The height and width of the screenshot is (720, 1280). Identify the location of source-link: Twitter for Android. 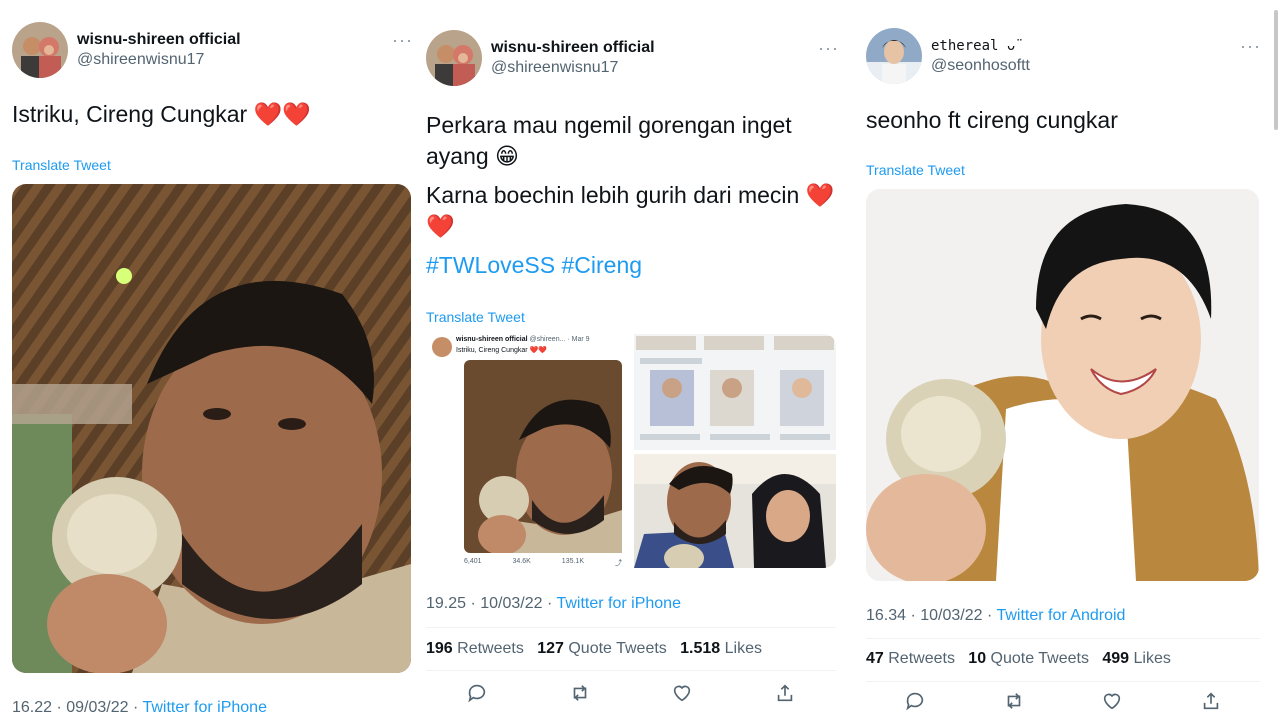
(1060, 615).